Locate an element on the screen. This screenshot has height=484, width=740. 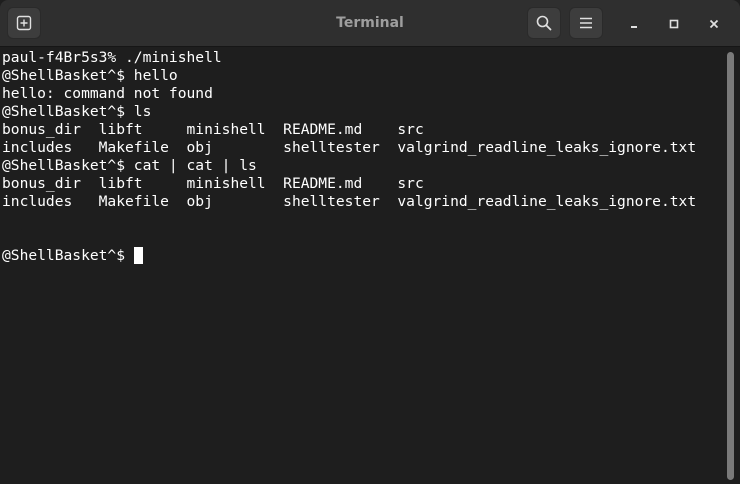
window-title: Terminal is located at coordinates (370, 23).